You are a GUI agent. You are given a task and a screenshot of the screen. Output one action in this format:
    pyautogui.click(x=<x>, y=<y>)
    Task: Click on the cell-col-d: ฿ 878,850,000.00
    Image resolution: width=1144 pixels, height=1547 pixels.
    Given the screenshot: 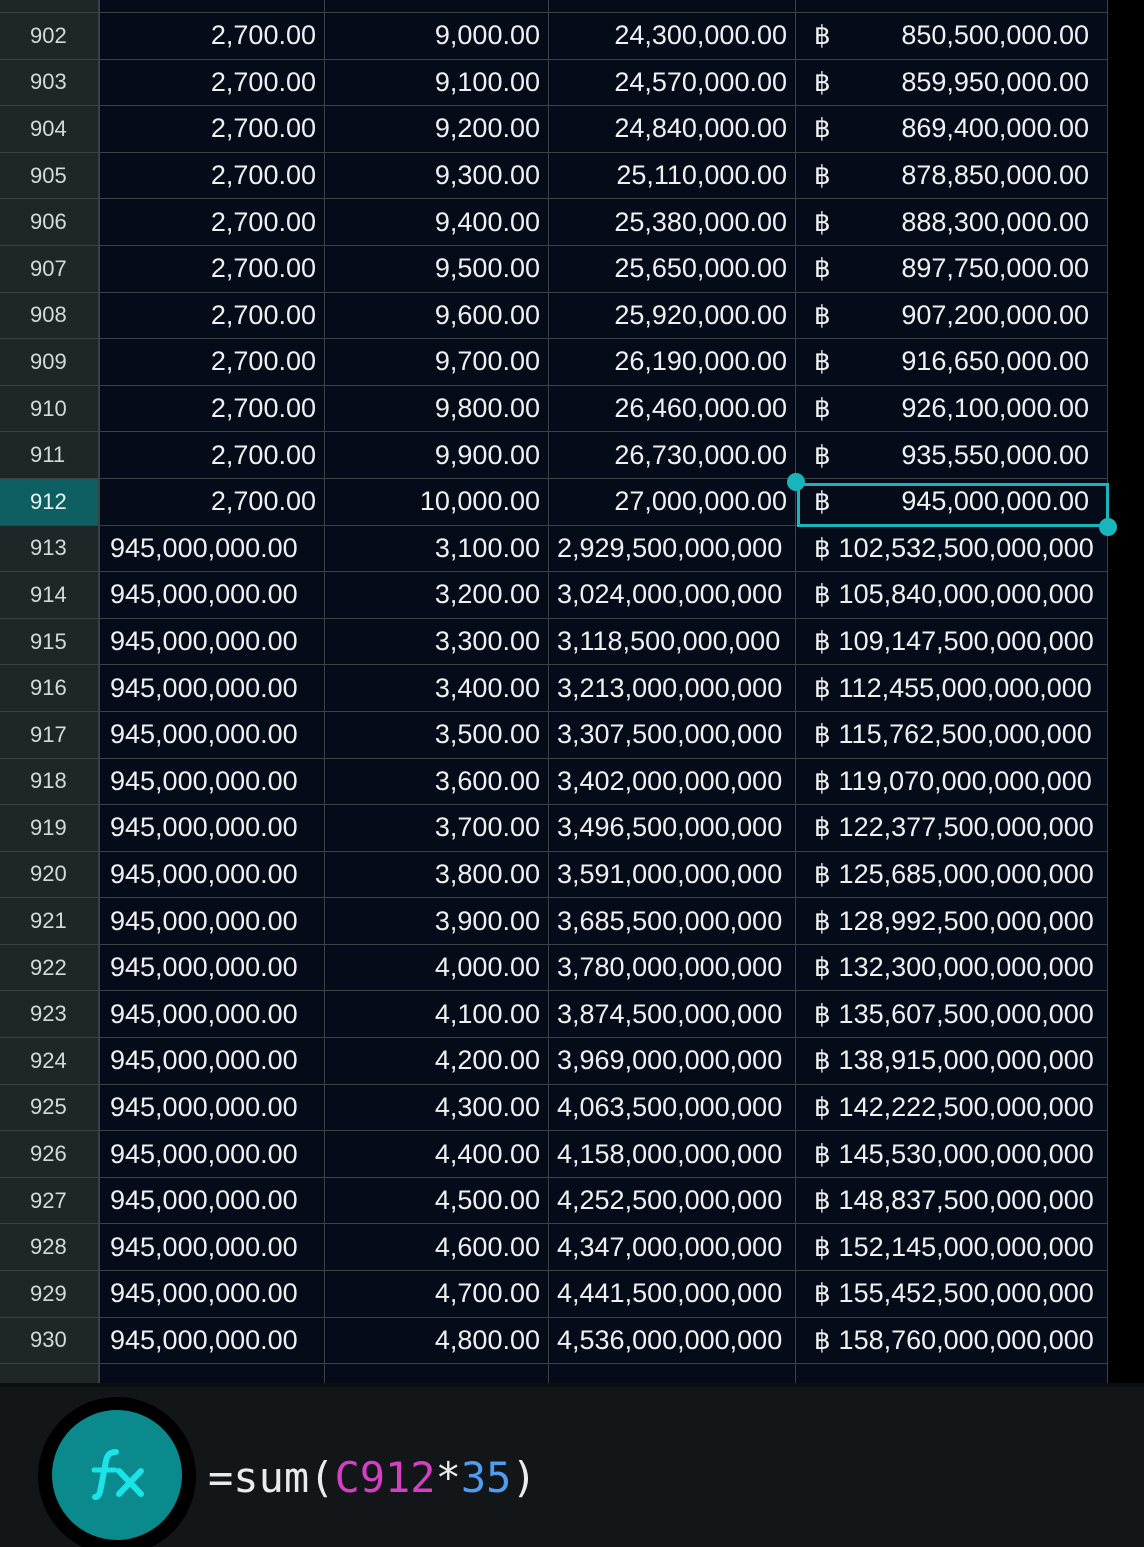 What is the action you would take?
    pyautogui.click(x=952, y=176)
    